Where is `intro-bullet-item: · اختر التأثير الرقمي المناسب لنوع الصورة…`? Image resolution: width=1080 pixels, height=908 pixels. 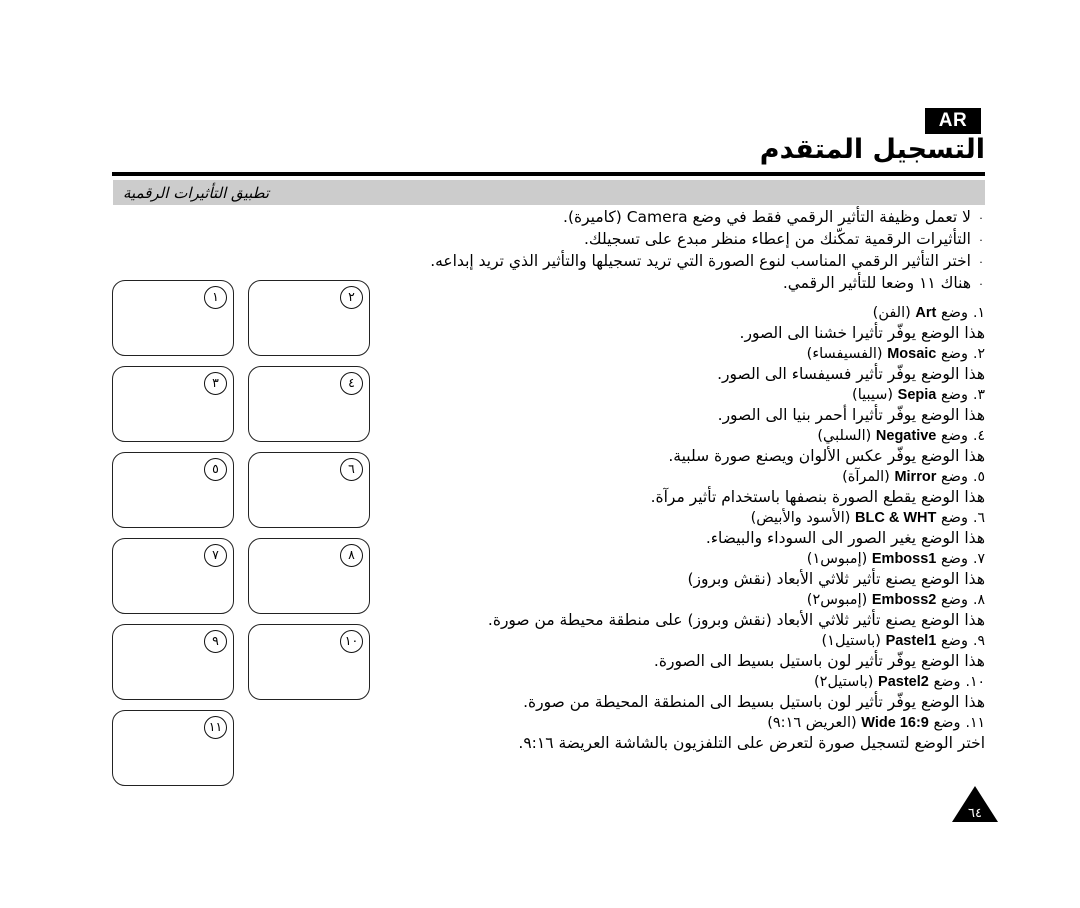 intro-bullet-item: · اختر التأثير الرقمي المناسب لنوع الصورة… is located at coordinates (537, 262).